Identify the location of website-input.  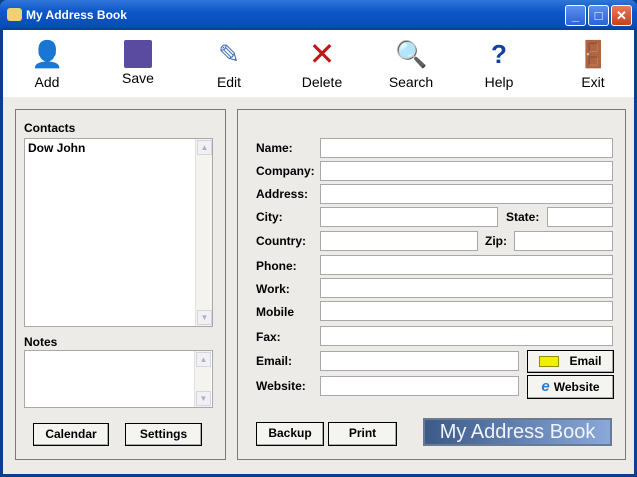
(419, 386).